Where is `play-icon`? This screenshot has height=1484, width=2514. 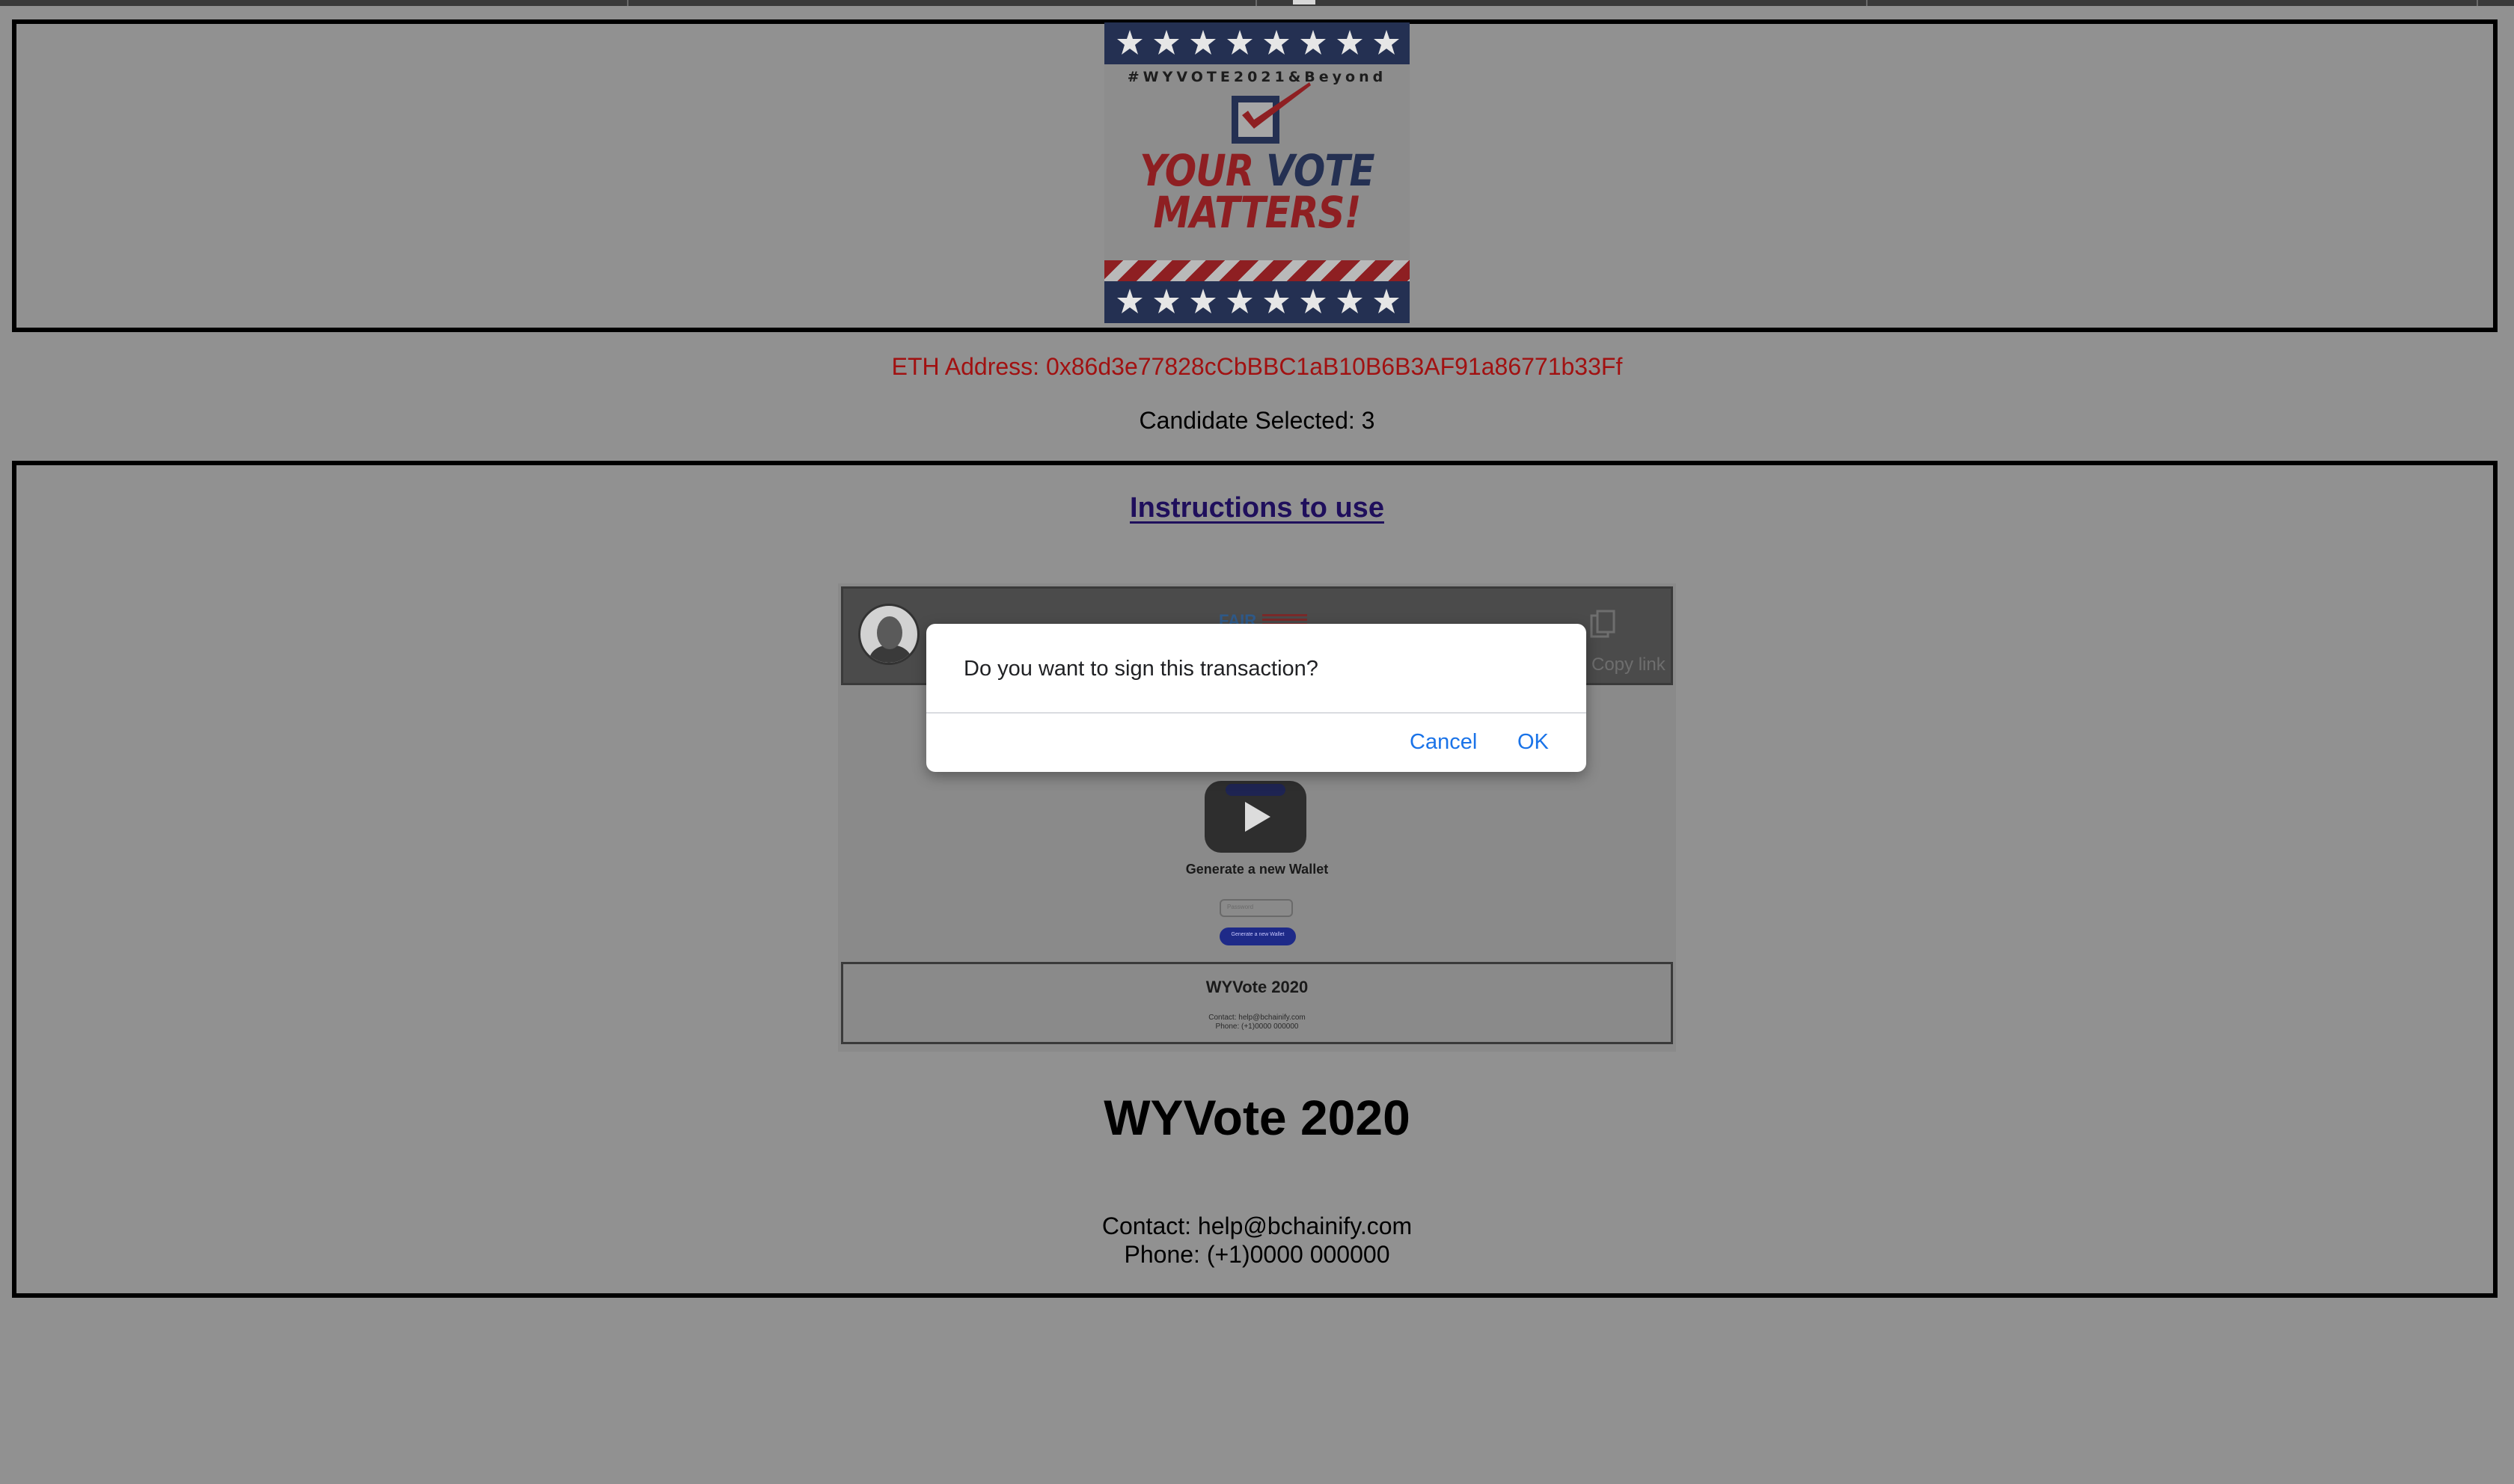 play-icon is located at coordinates (1257, 817).